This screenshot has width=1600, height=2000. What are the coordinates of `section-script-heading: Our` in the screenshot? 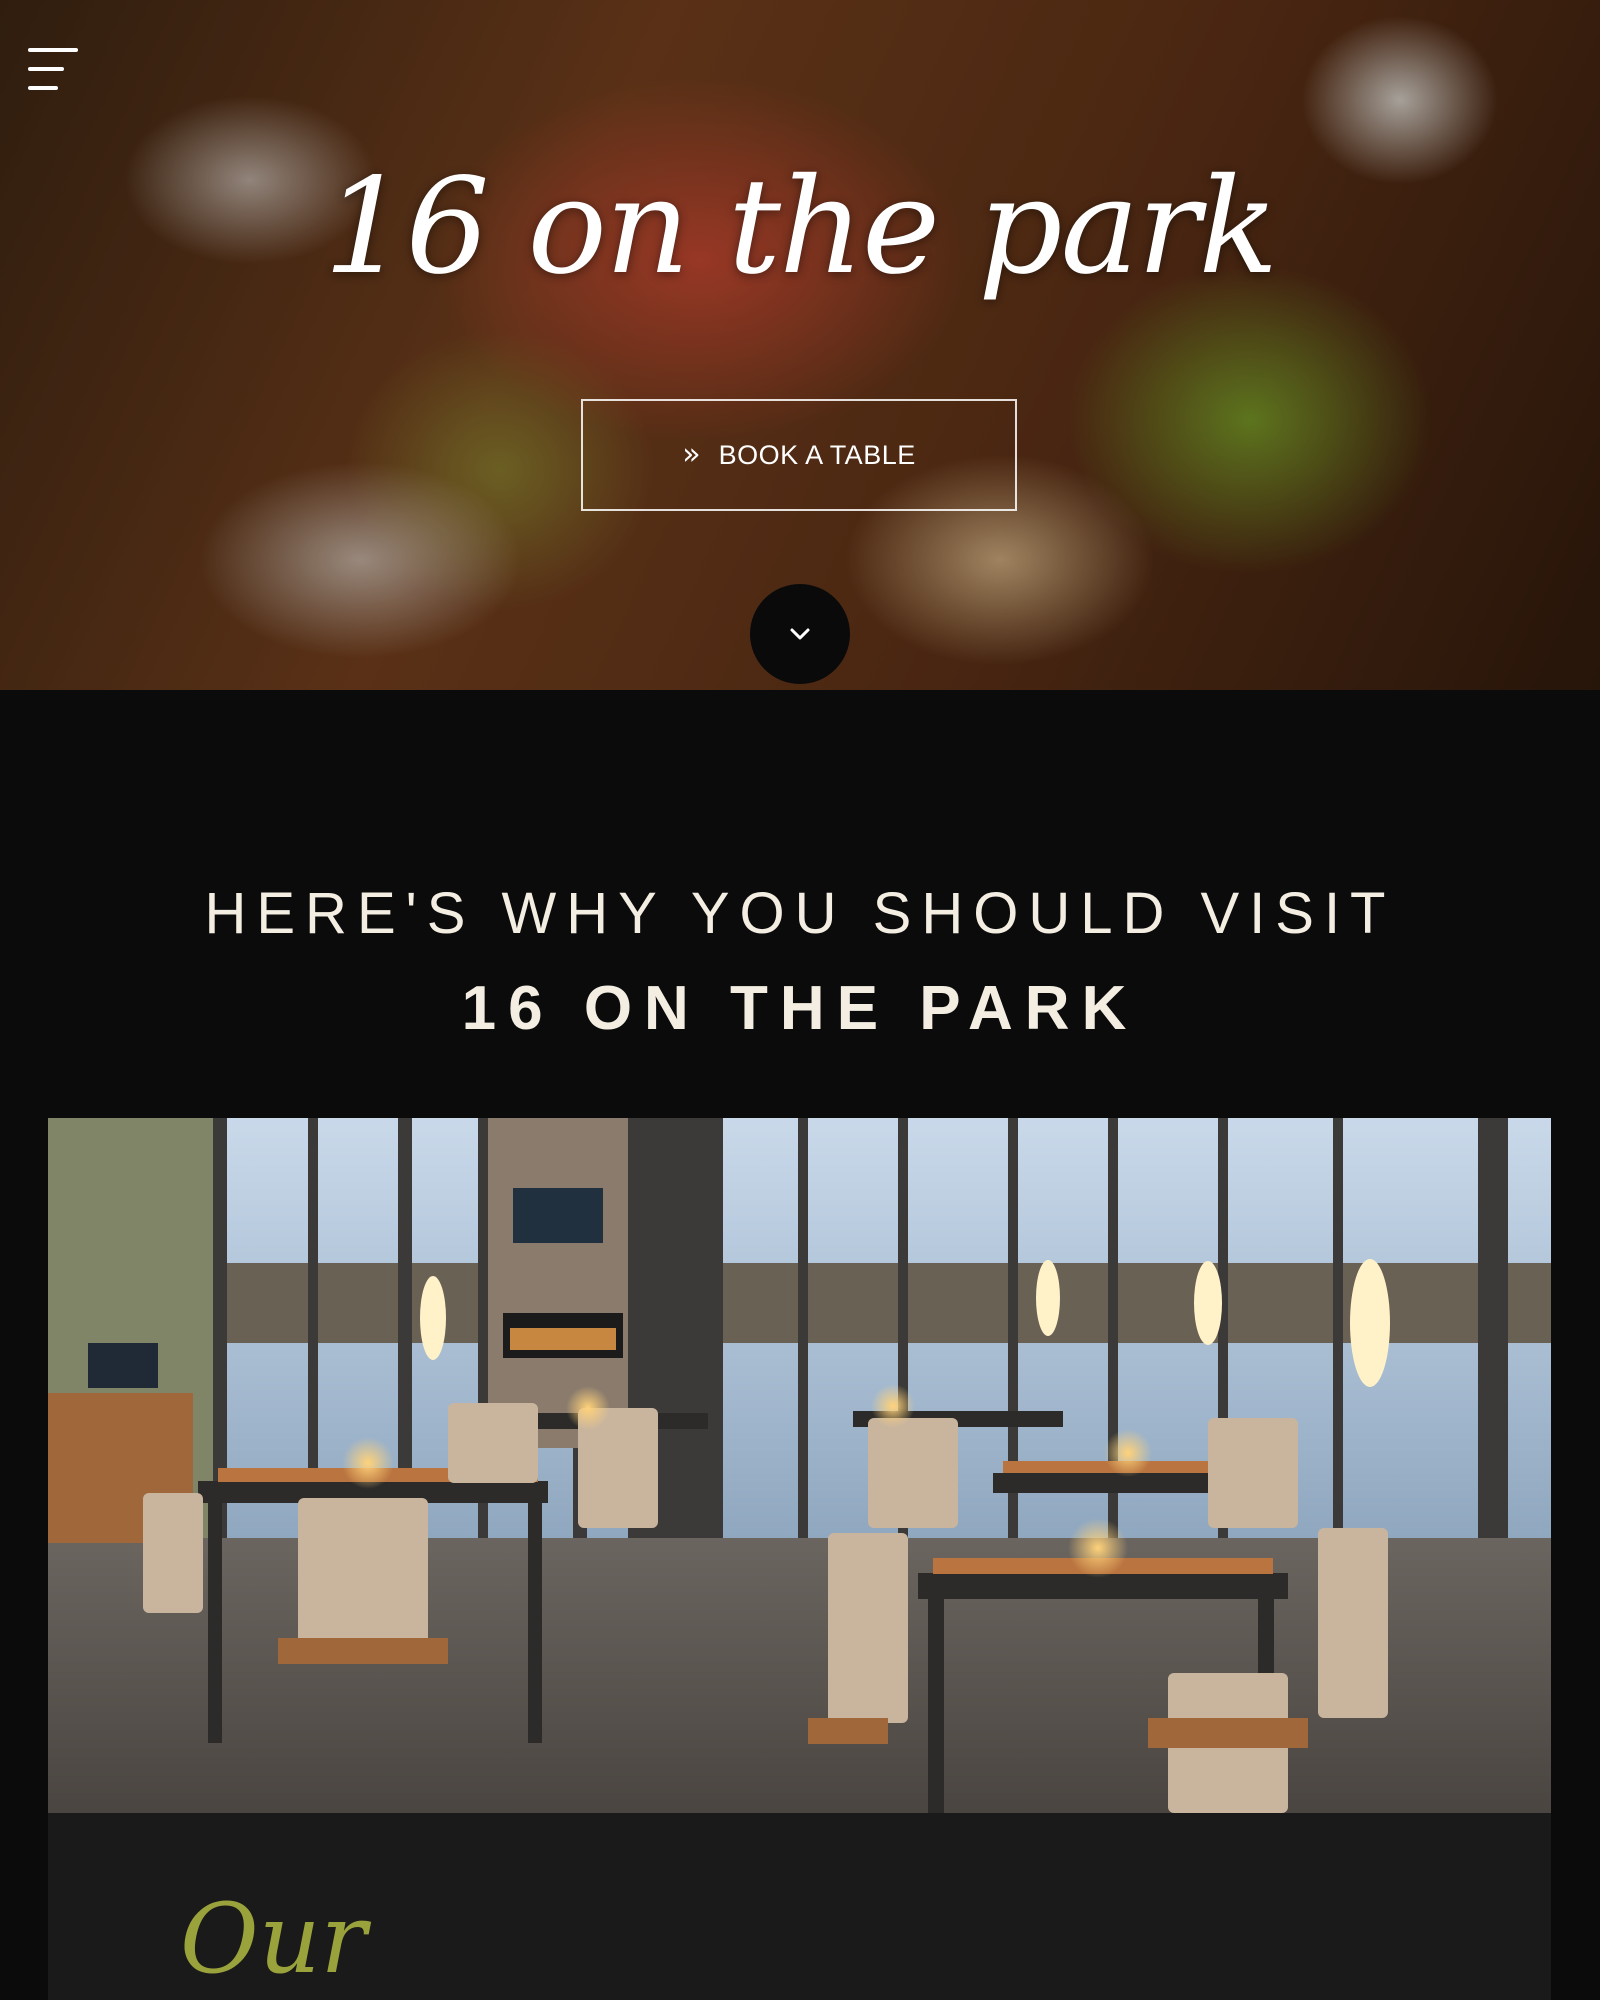 It's located at (273, 1939).